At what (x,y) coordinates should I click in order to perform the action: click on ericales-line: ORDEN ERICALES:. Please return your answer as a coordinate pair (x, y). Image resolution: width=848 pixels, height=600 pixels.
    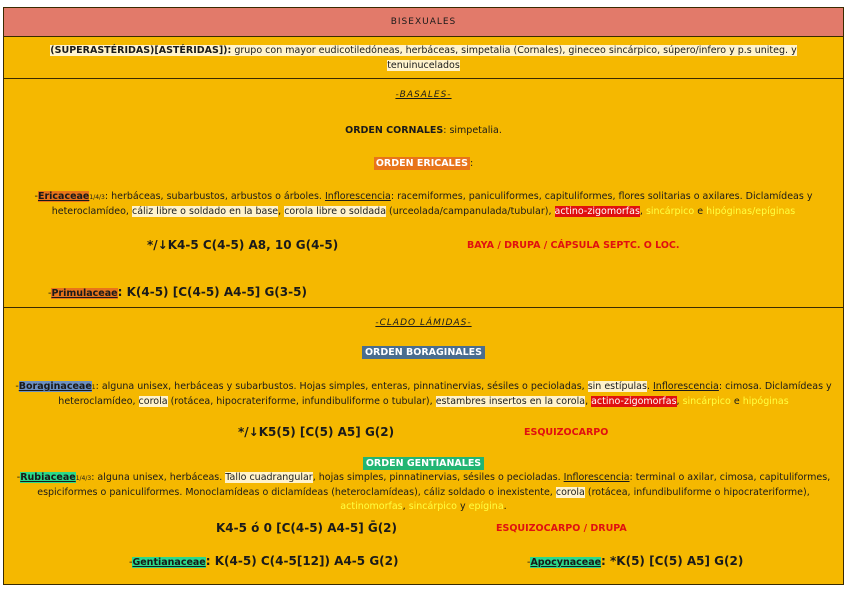
    Looking at the image, I should click on (423, 163).